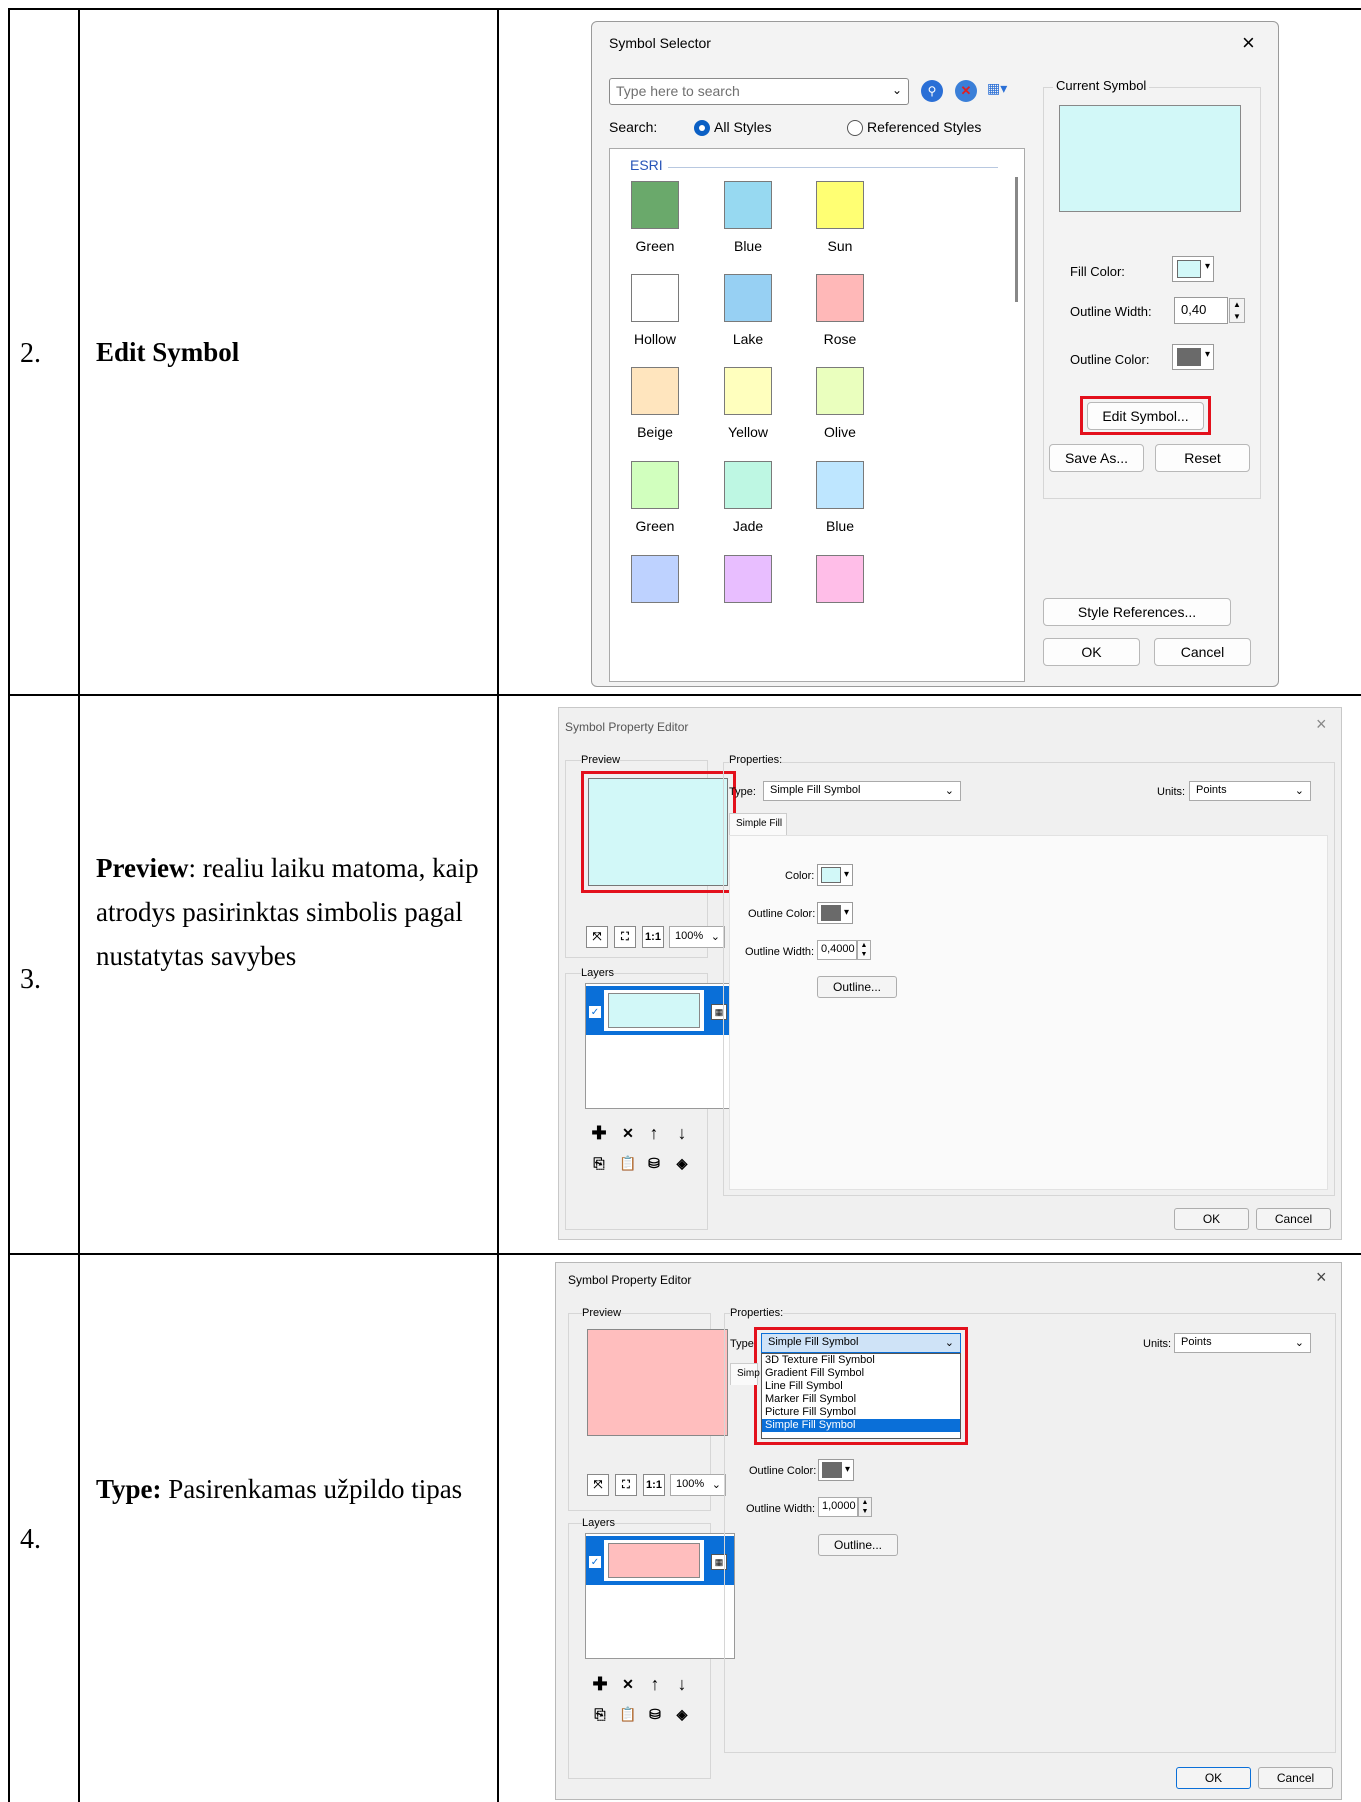 The width and height of the screenshot is (1361, 1802). Describe the element at coordinates (684, 9) in the screenshot. I see `table-border-top` at that location.